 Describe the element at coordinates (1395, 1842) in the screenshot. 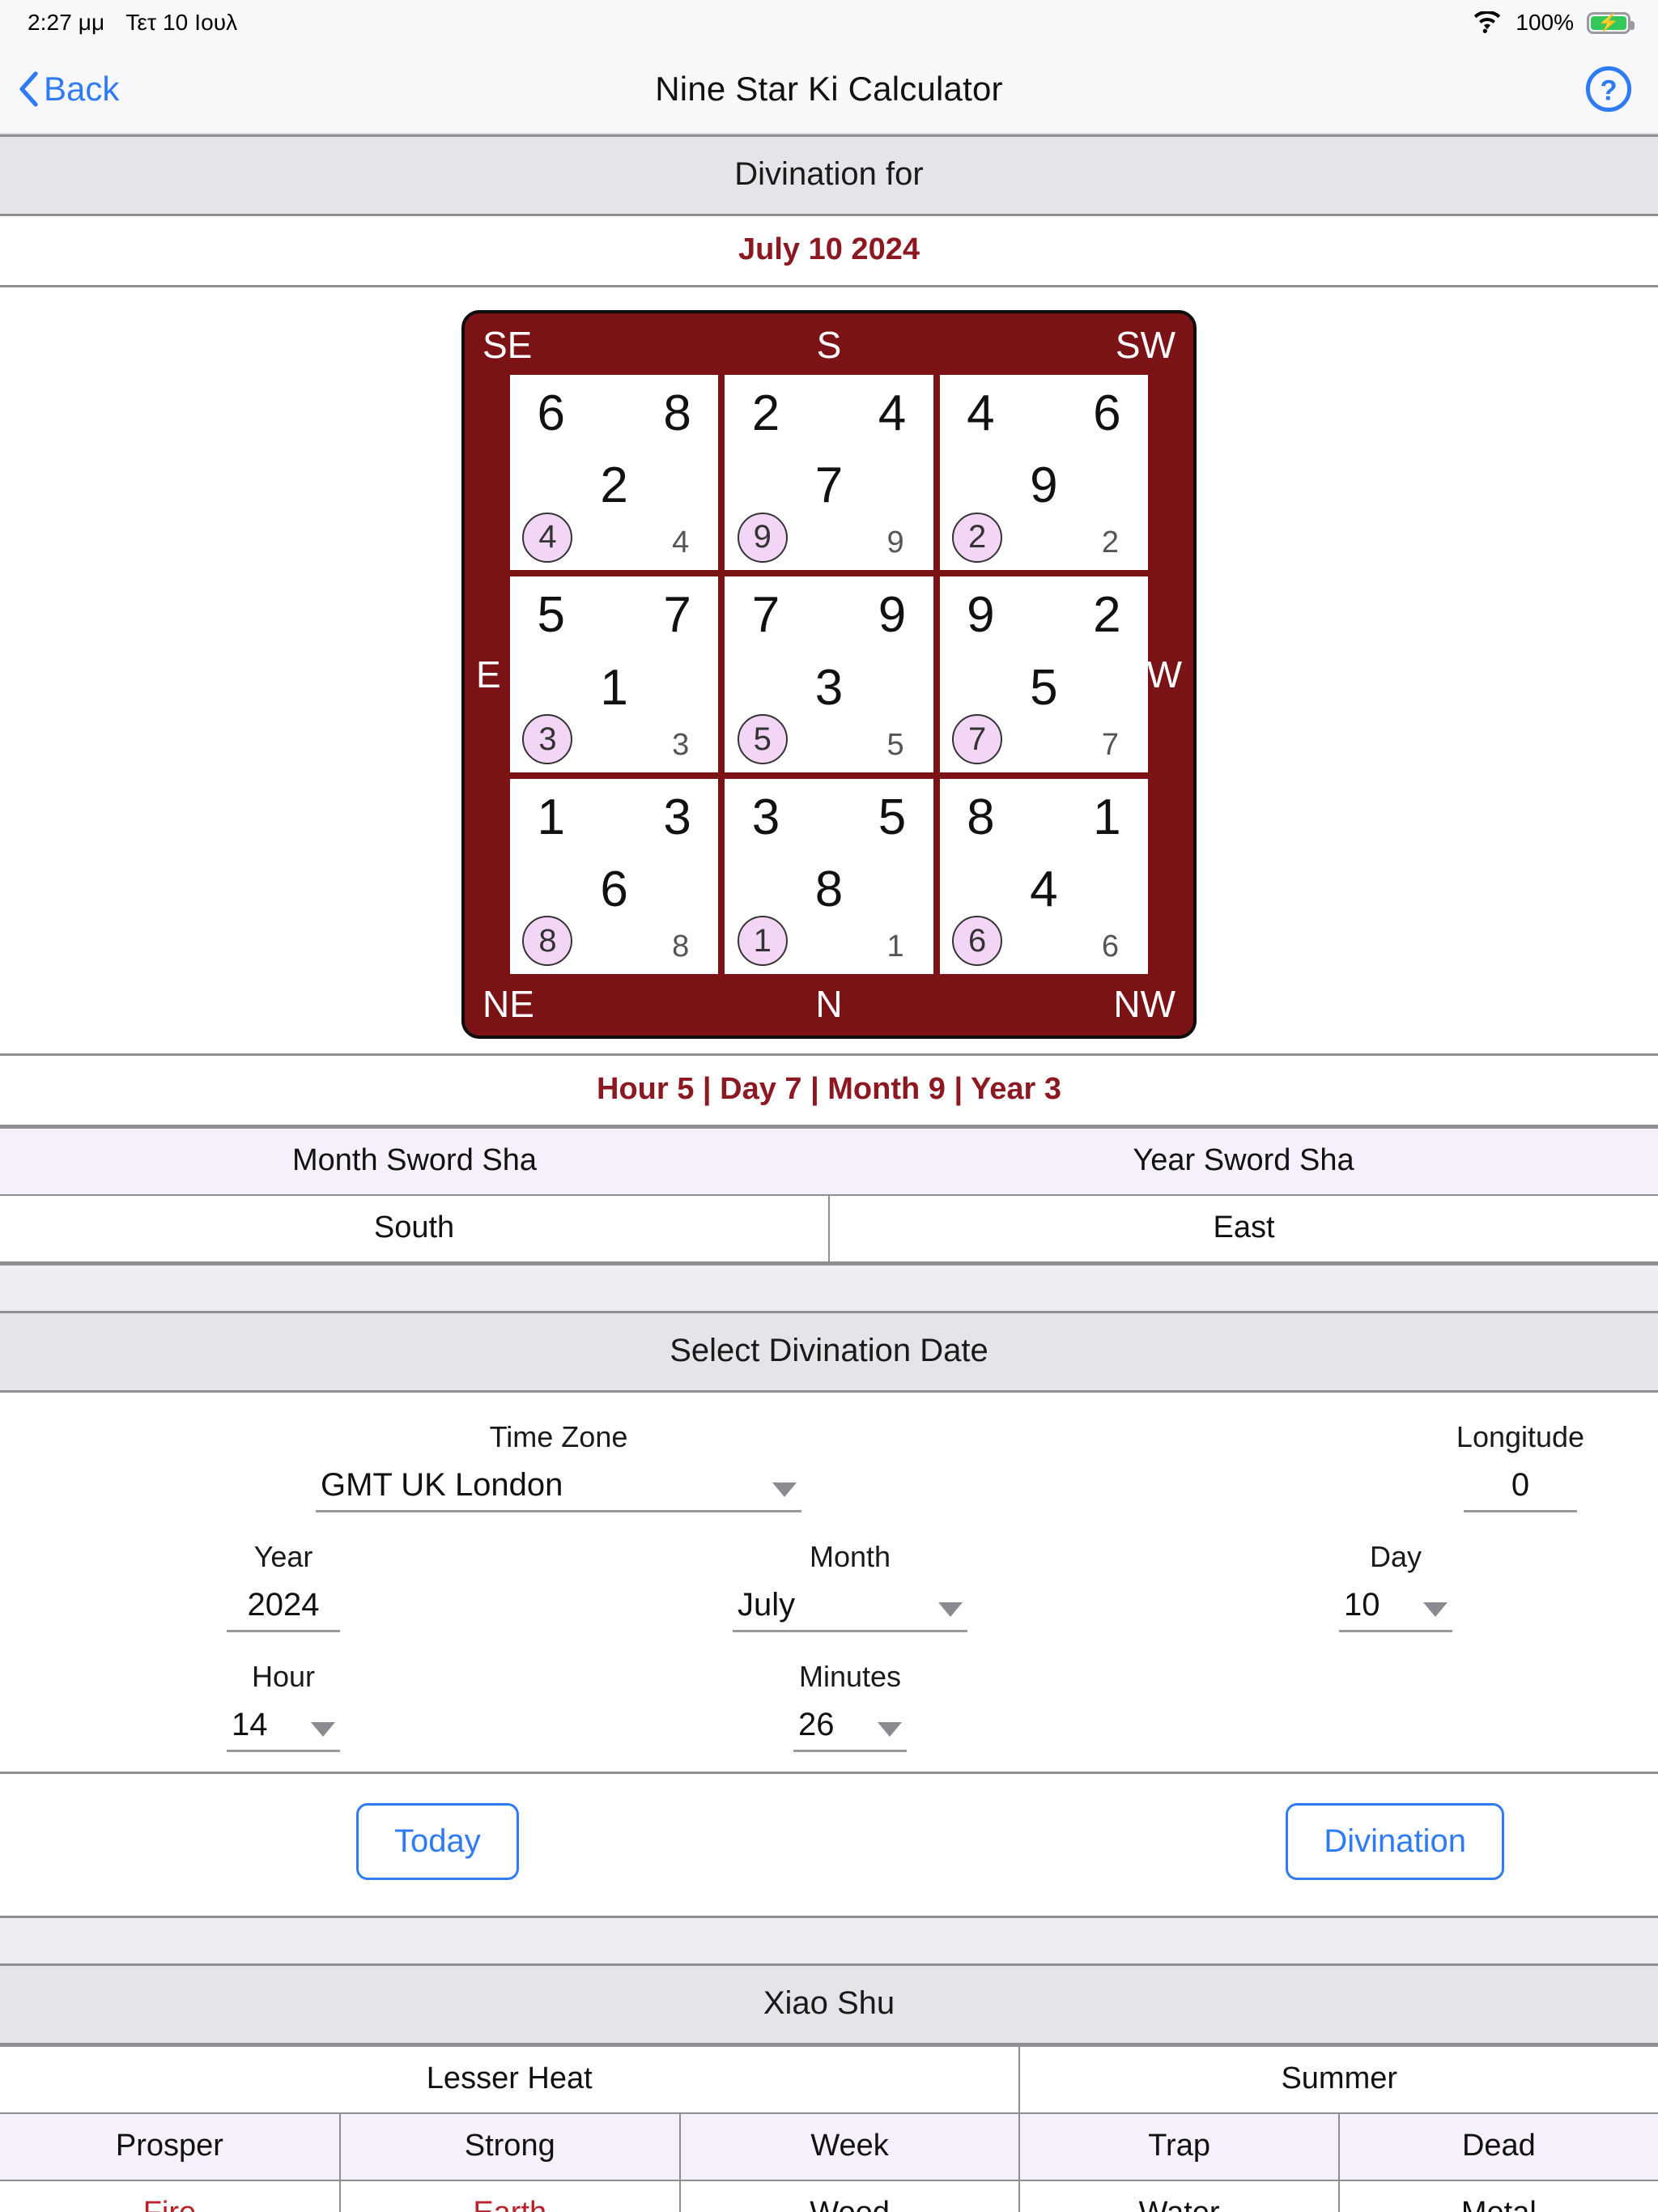

I see `divination-button: Divination` at that location.